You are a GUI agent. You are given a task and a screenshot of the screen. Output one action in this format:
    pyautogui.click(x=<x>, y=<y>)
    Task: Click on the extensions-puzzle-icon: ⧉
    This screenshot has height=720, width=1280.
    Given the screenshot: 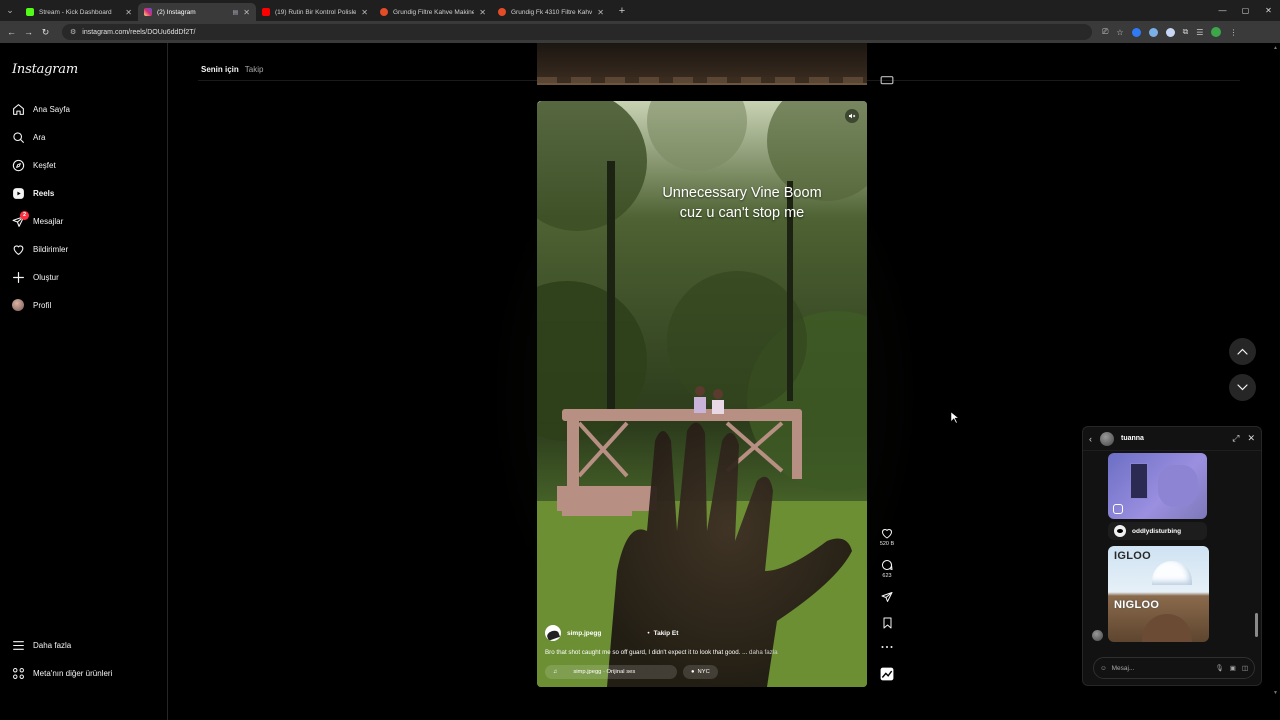 What is the action you would take?
    pyautogui.click(x=1186, y=32)
    